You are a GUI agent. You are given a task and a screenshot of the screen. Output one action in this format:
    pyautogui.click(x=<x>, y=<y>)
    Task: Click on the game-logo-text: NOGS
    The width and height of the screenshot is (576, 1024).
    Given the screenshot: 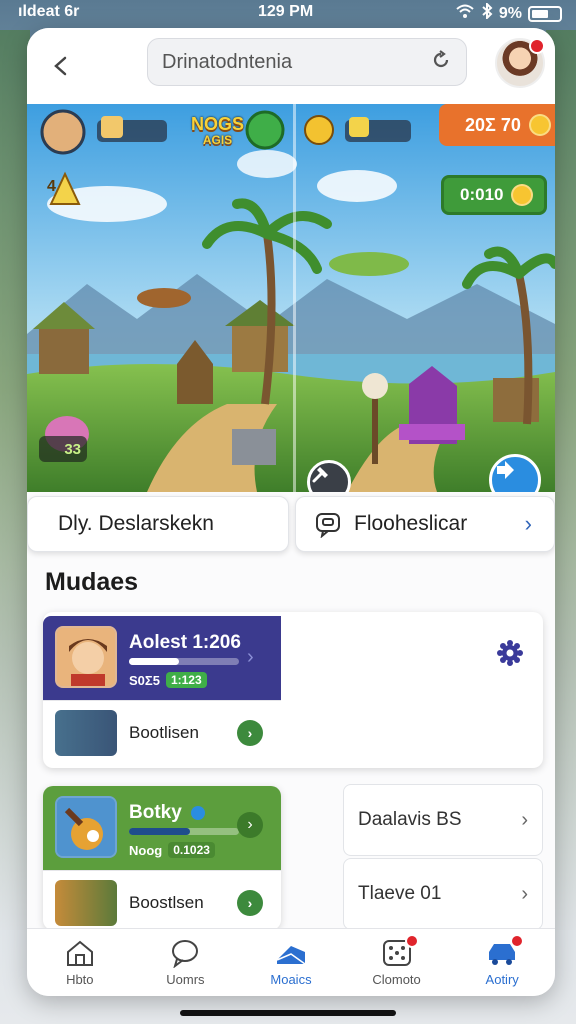 What is the action you would take?
    pyautogui.click(x=218, y=124)
    